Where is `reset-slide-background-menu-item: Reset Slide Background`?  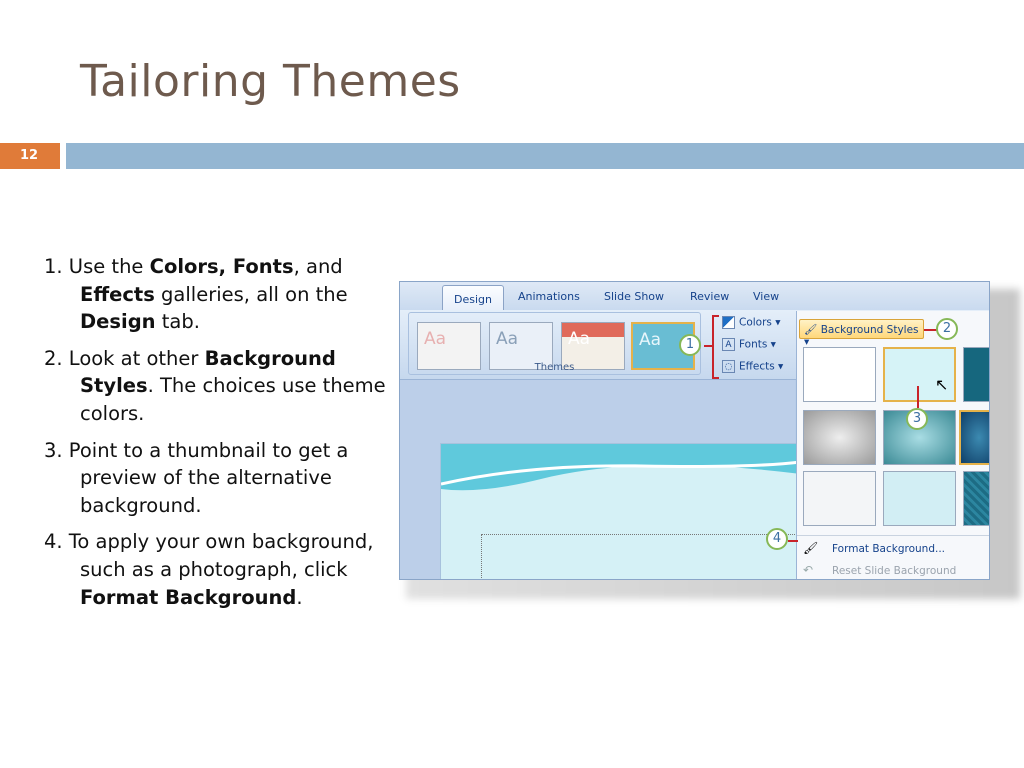 reset-slide-background-menu-item: Reset Slide Background is located at coordinates (894, 571).